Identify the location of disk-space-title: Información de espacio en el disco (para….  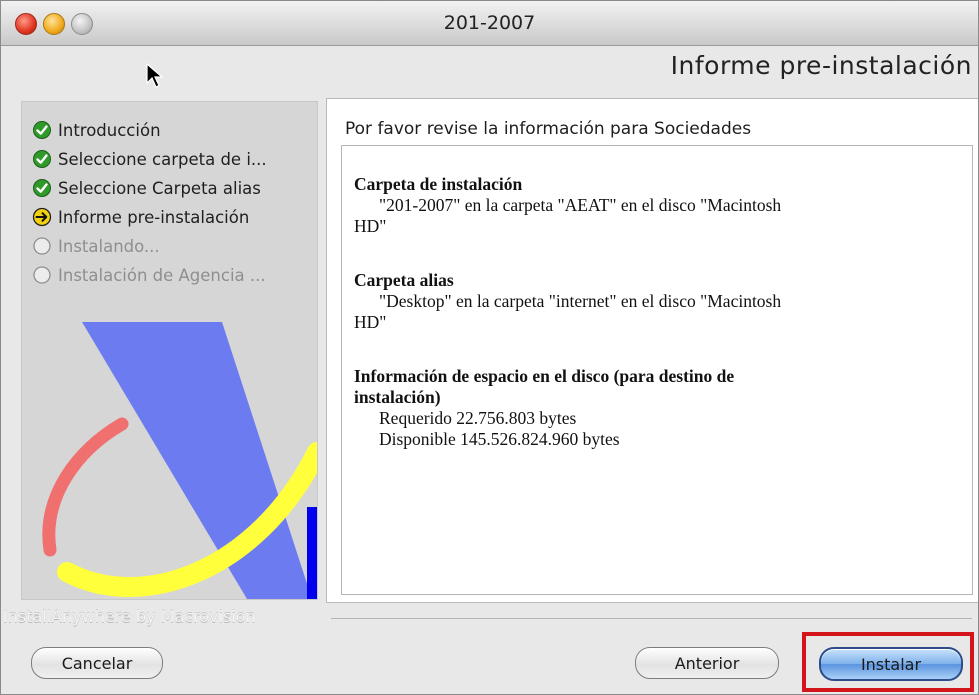
(544, 376).